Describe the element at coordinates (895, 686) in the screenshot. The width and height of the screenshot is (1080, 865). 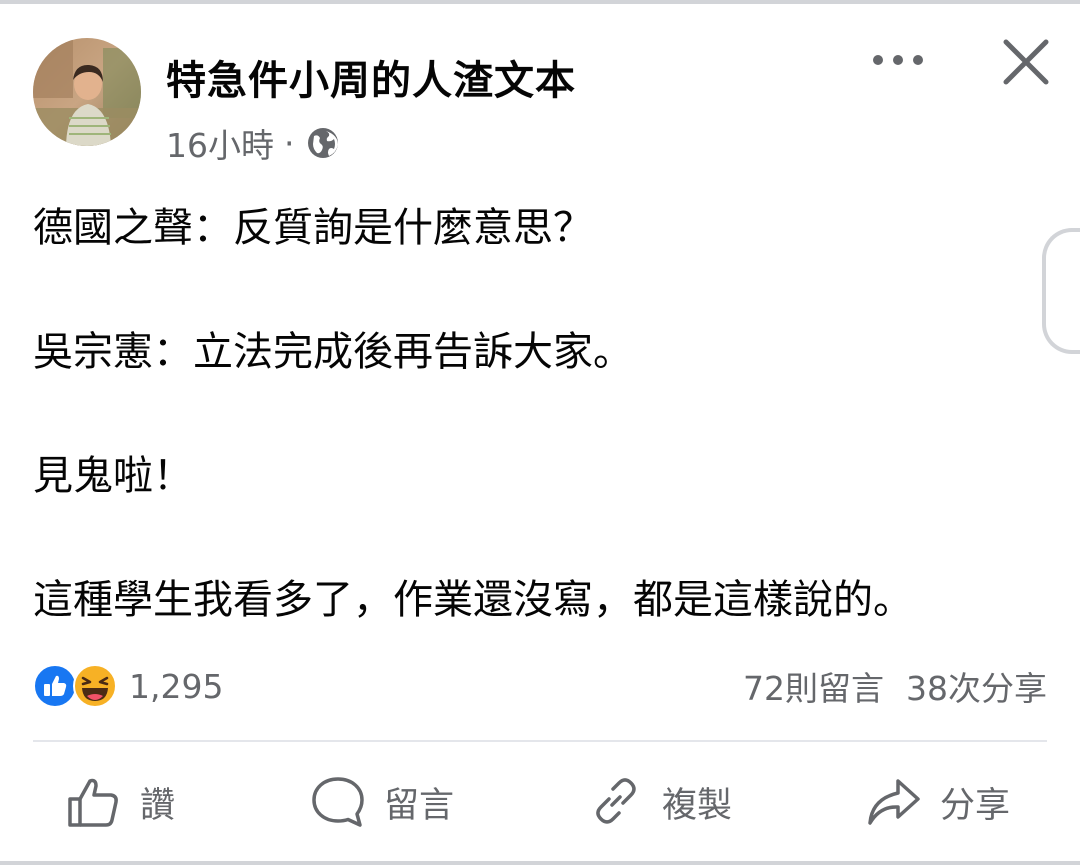
I see `post-stats: 72則留言 38次分享` at that location.